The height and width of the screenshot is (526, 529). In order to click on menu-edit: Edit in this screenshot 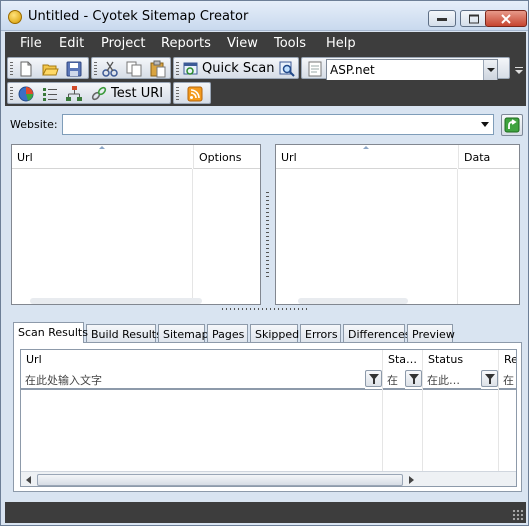, I will do `click(71, 43)`.